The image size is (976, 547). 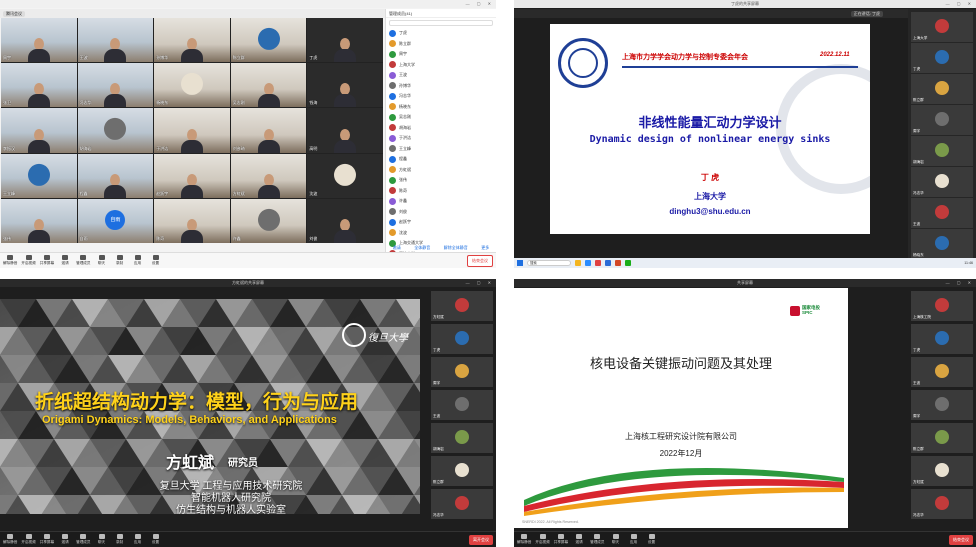 I want to click on participant-row: 陈立群, so click(x=441, y=44).